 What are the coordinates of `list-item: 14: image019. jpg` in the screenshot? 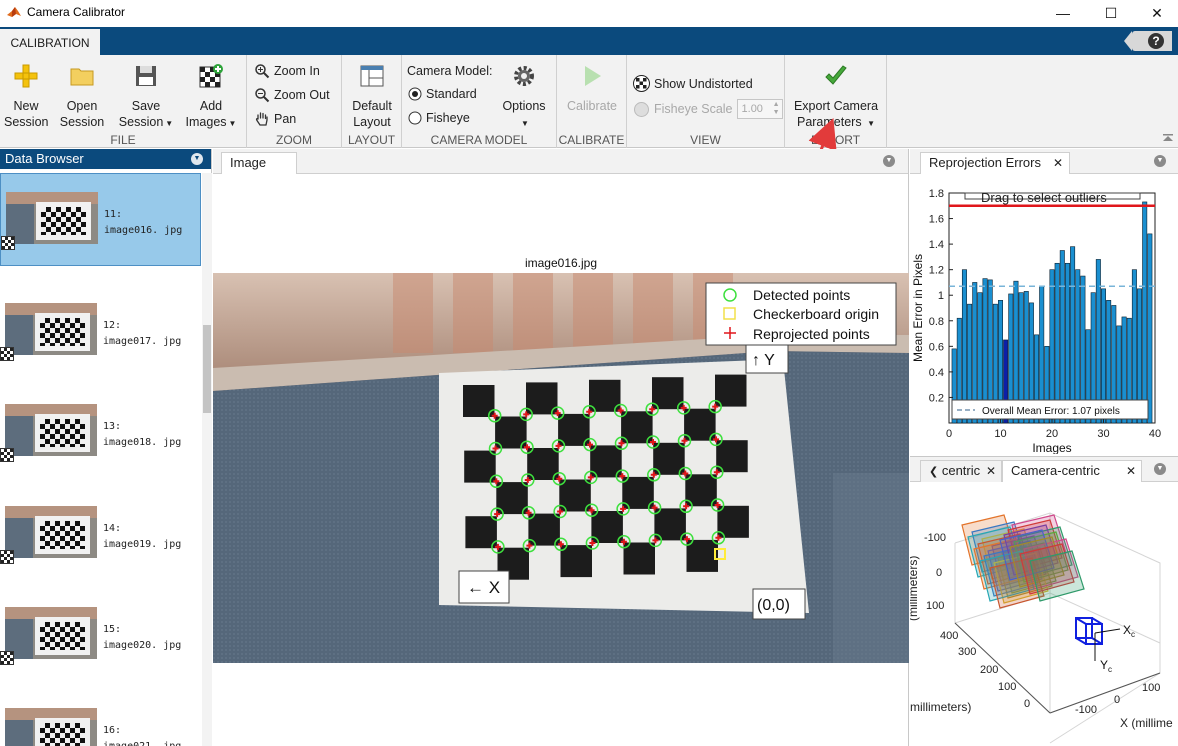 It's located at (100, 534).